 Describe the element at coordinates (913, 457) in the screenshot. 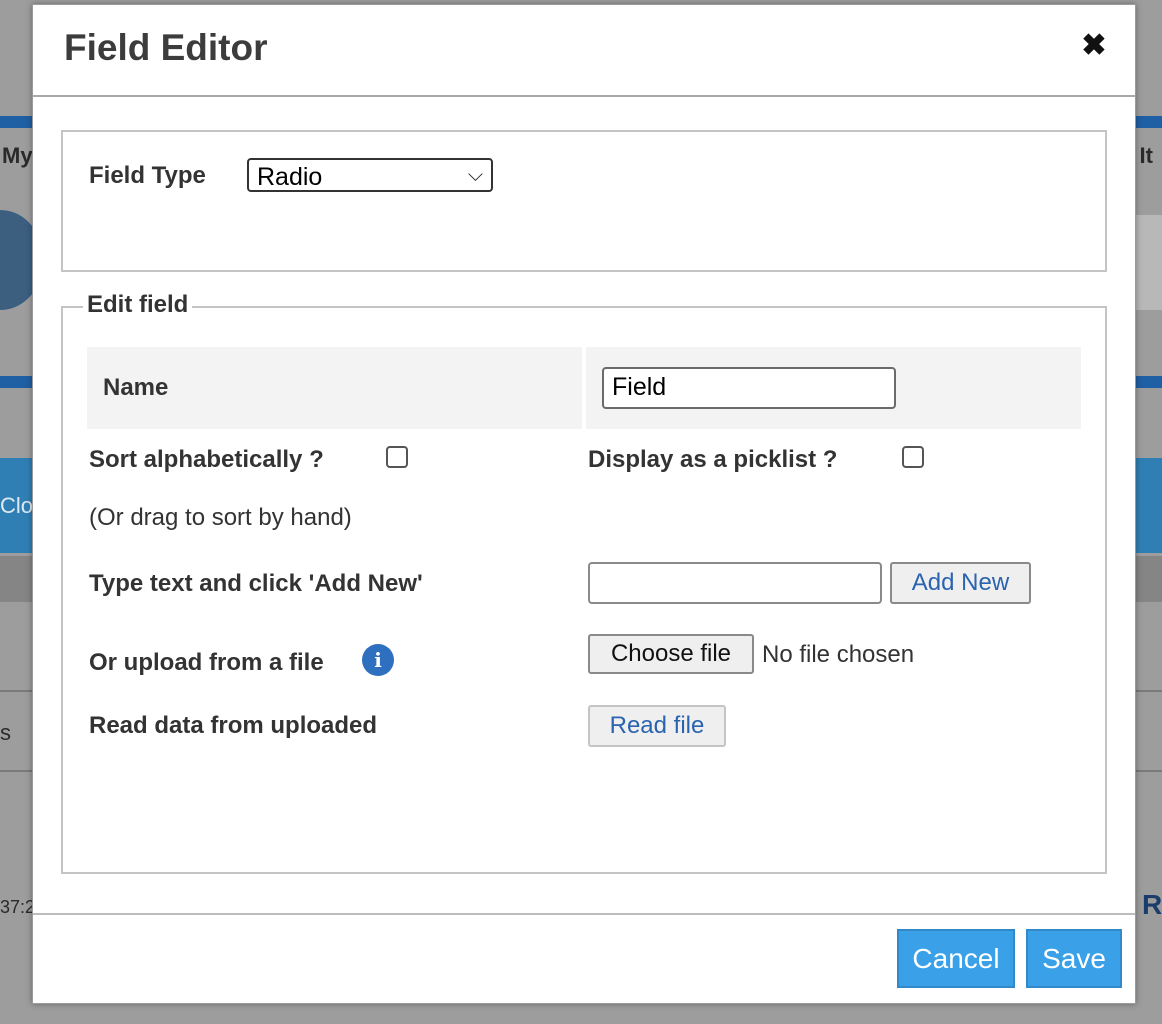

I see `display-picklist-checkbox` at that location.